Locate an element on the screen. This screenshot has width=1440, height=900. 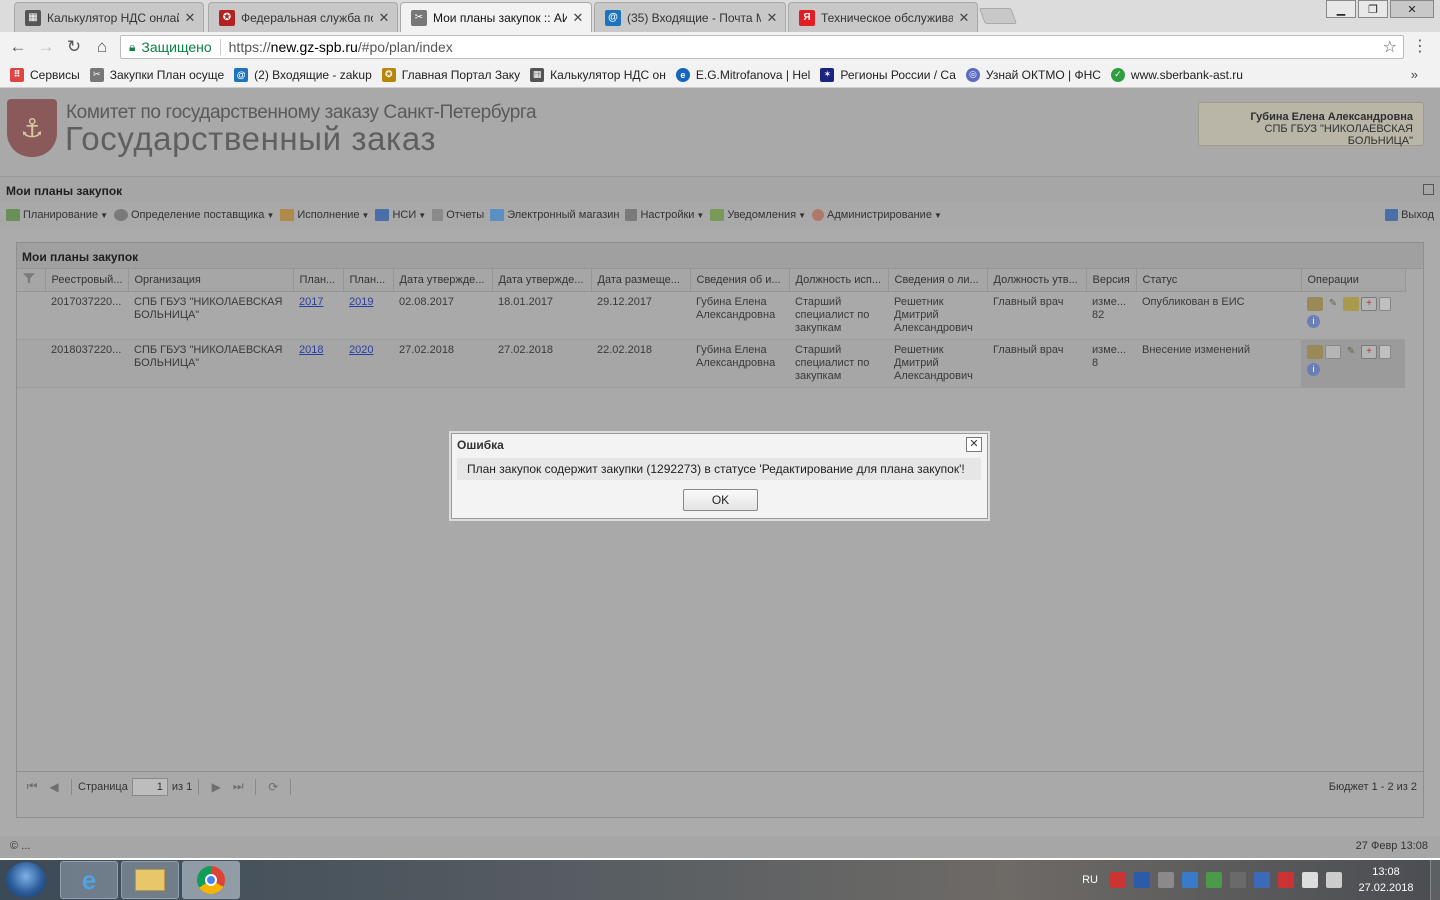
browser-tab: ✪ Федеральная служба по ✕ is located at coordinates (303, 17).